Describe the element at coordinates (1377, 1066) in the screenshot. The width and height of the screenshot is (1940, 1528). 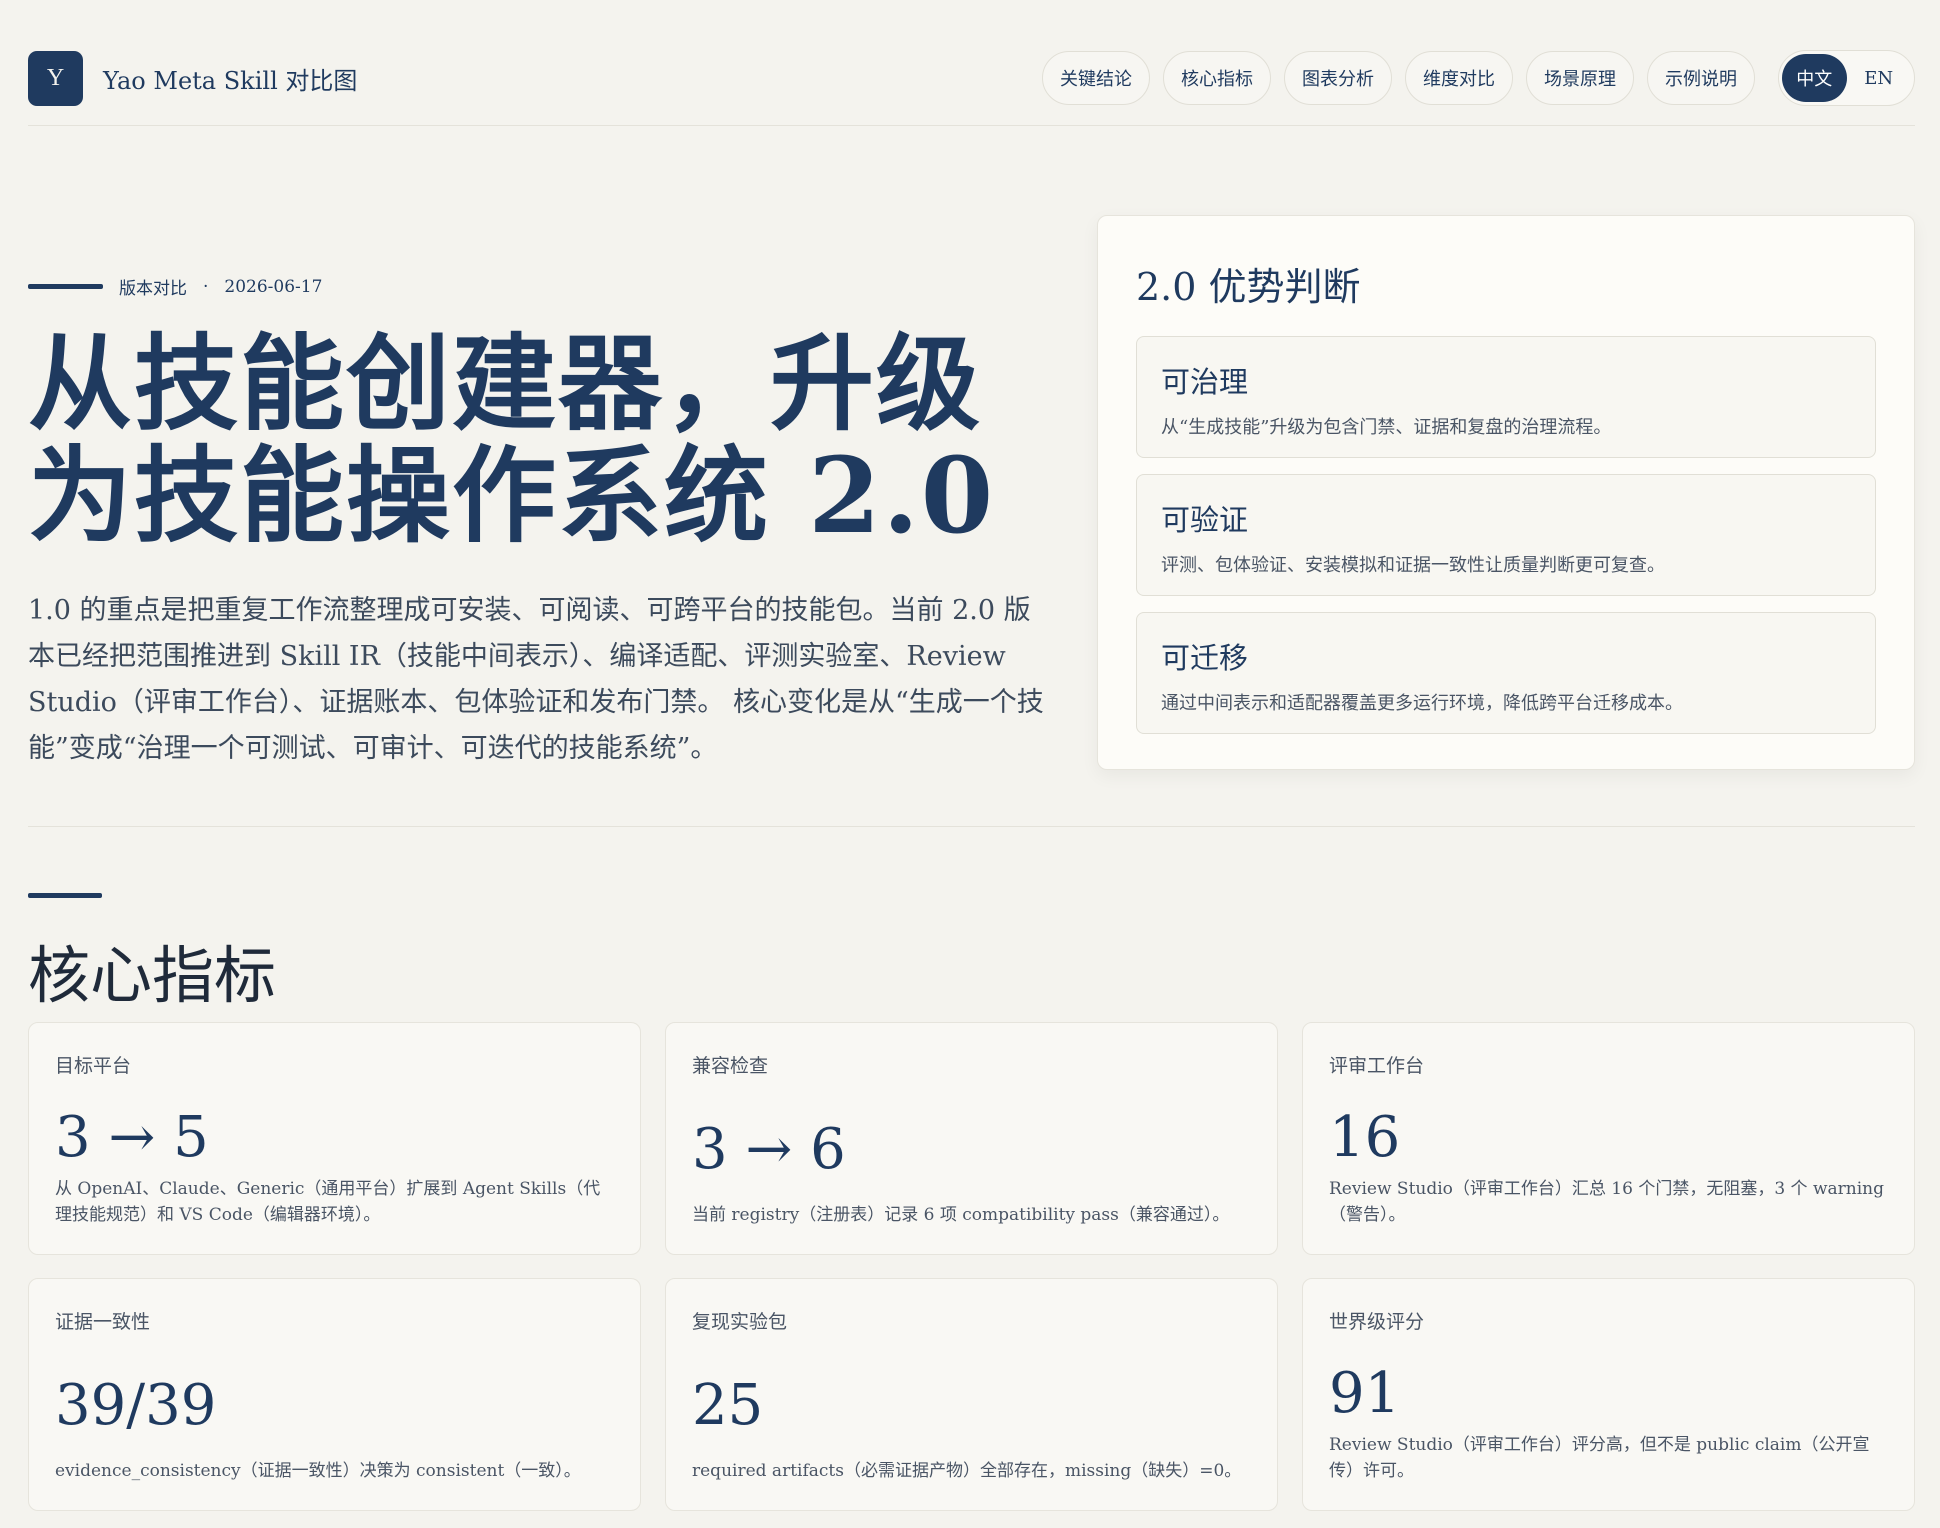
I see `metric-label: 评审工作台` at that location.